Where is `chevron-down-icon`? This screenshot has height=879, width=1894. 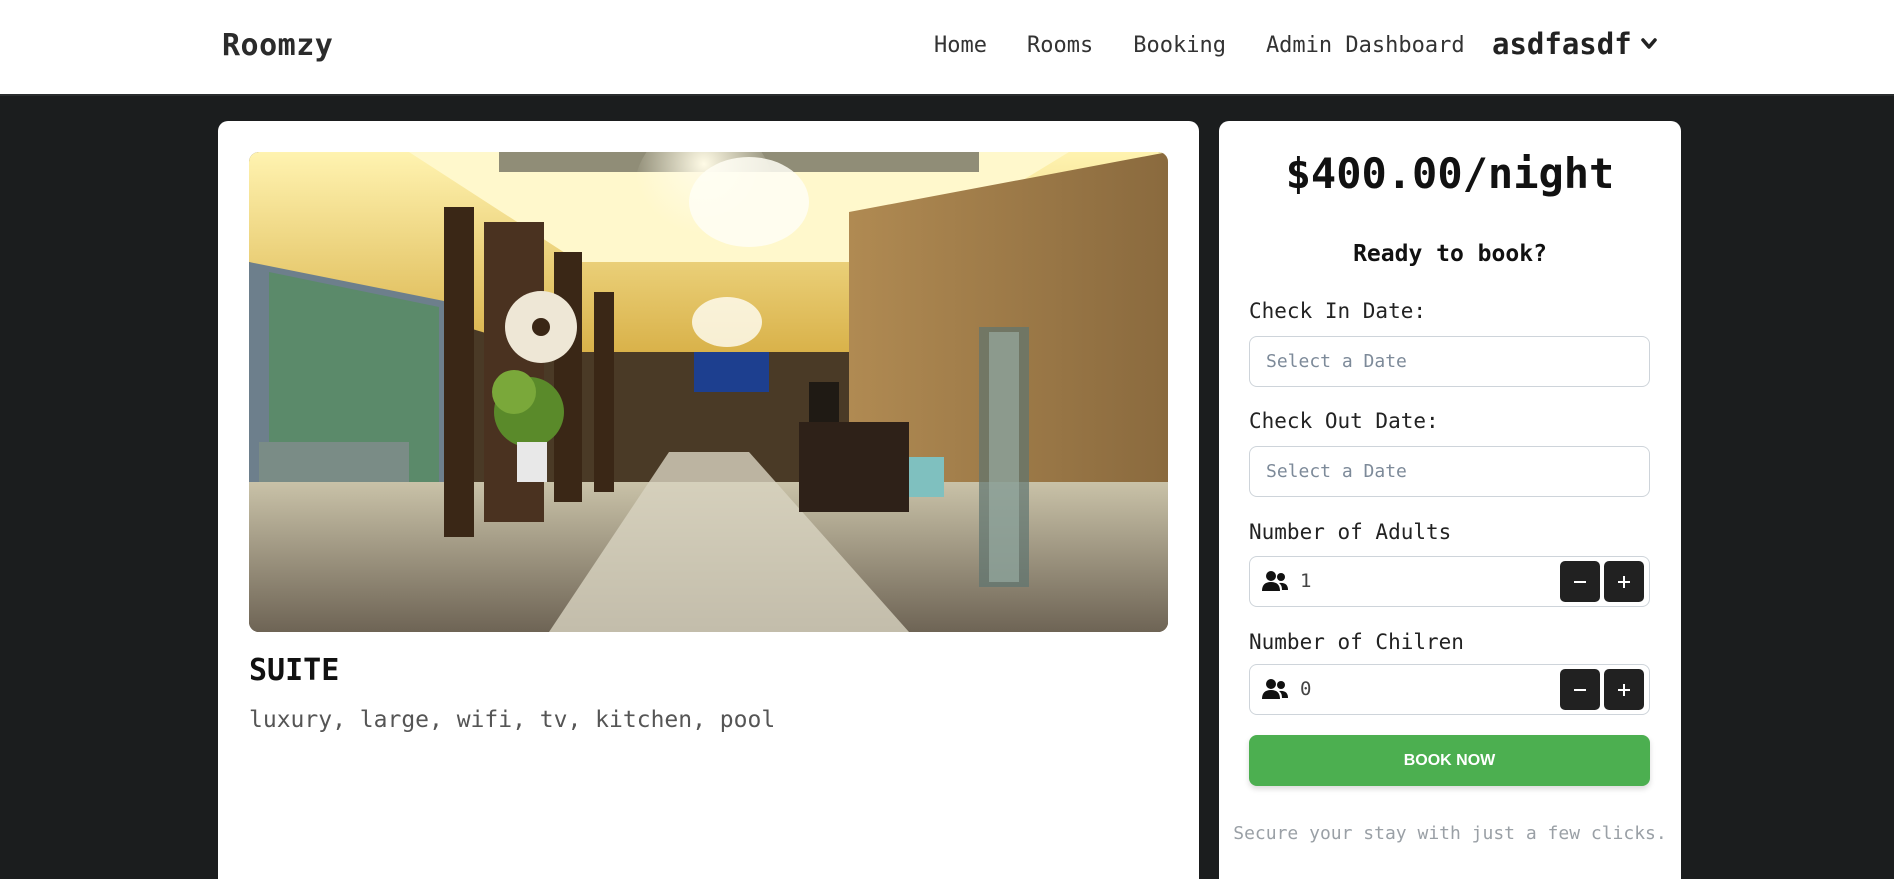
chevron-down-icon is located at coordinates (1648, 43).